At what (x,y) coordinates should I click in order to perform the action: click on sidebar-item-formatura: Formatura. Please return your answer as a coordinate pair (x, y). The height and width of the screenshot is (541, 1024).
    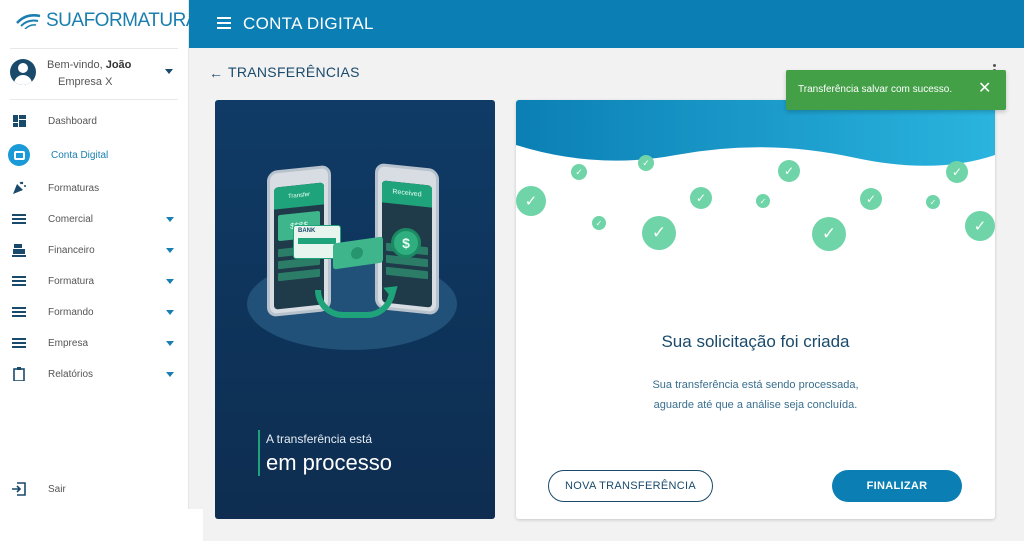
    Looking at the image, I should click on (94, 281).